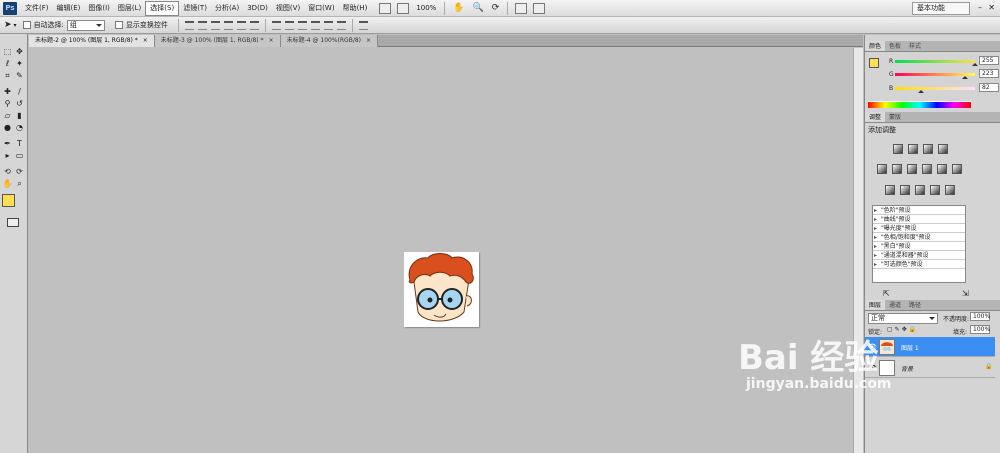  Describe the element at coordinates (202, 25) in the screenshot. I see `align-vcenter-icon` at that location.